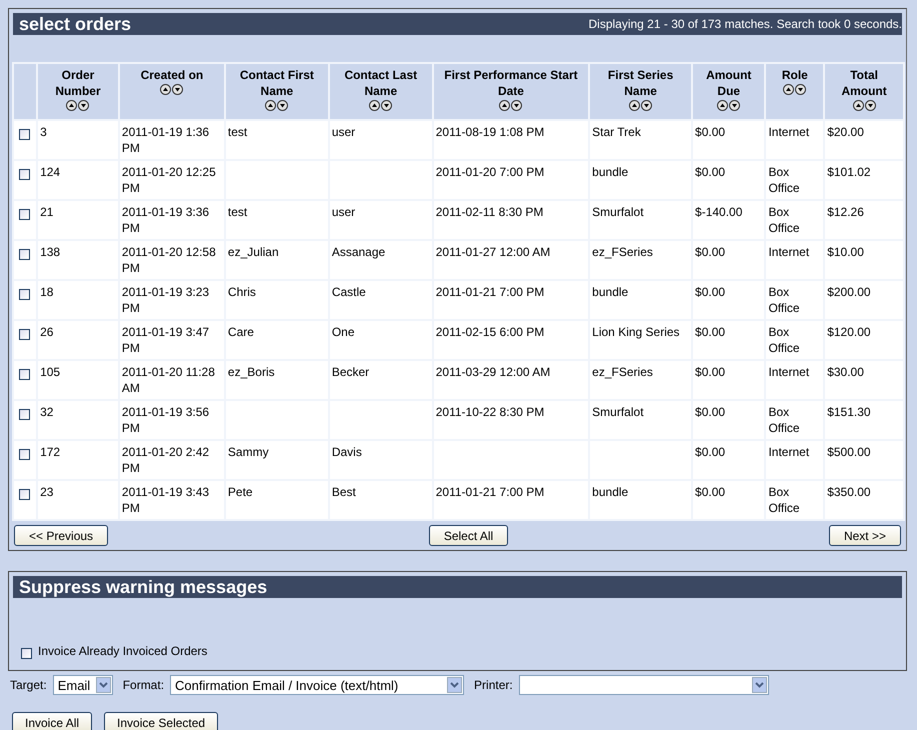 This screenshot has height=730, width=917. I want to click on header-cell, so click(25, 91).